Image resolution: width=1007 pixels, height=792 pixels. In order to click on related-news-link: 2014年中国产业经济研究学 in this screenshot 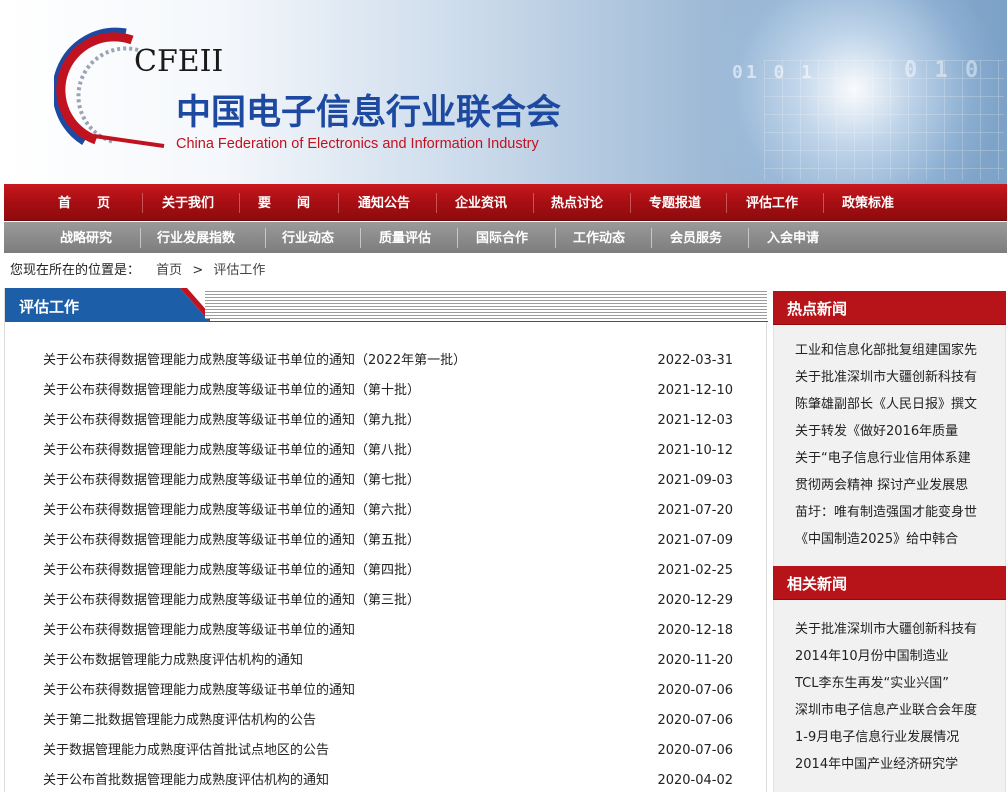, I will do `click(876, 764)`.